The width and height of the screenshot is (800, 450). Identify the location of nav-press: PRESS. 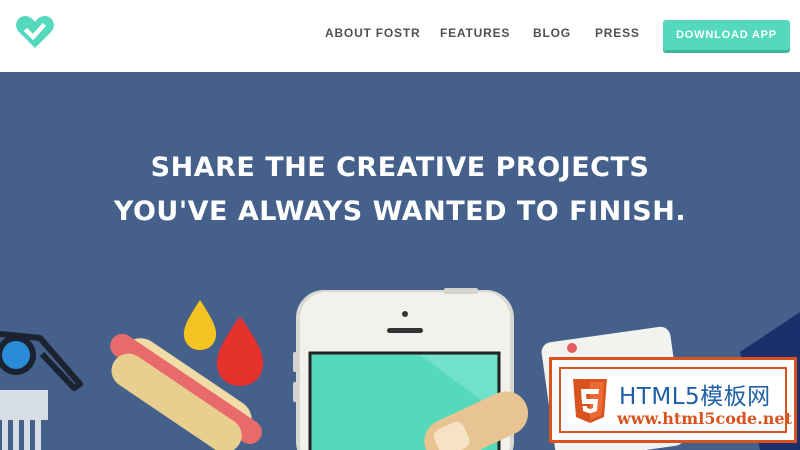
(617, 33).